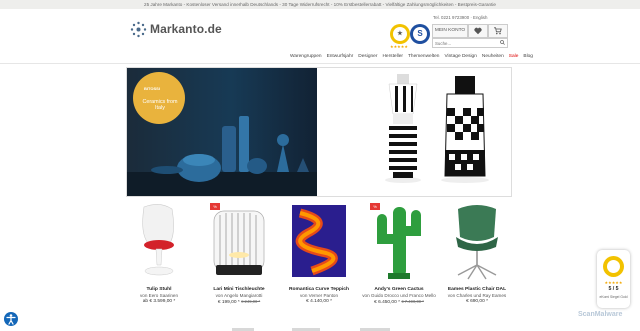  Describe the element at coordinates (477, 295) in the screenshot. I see `product-designer: von Charles und Ray Eames` at that location.